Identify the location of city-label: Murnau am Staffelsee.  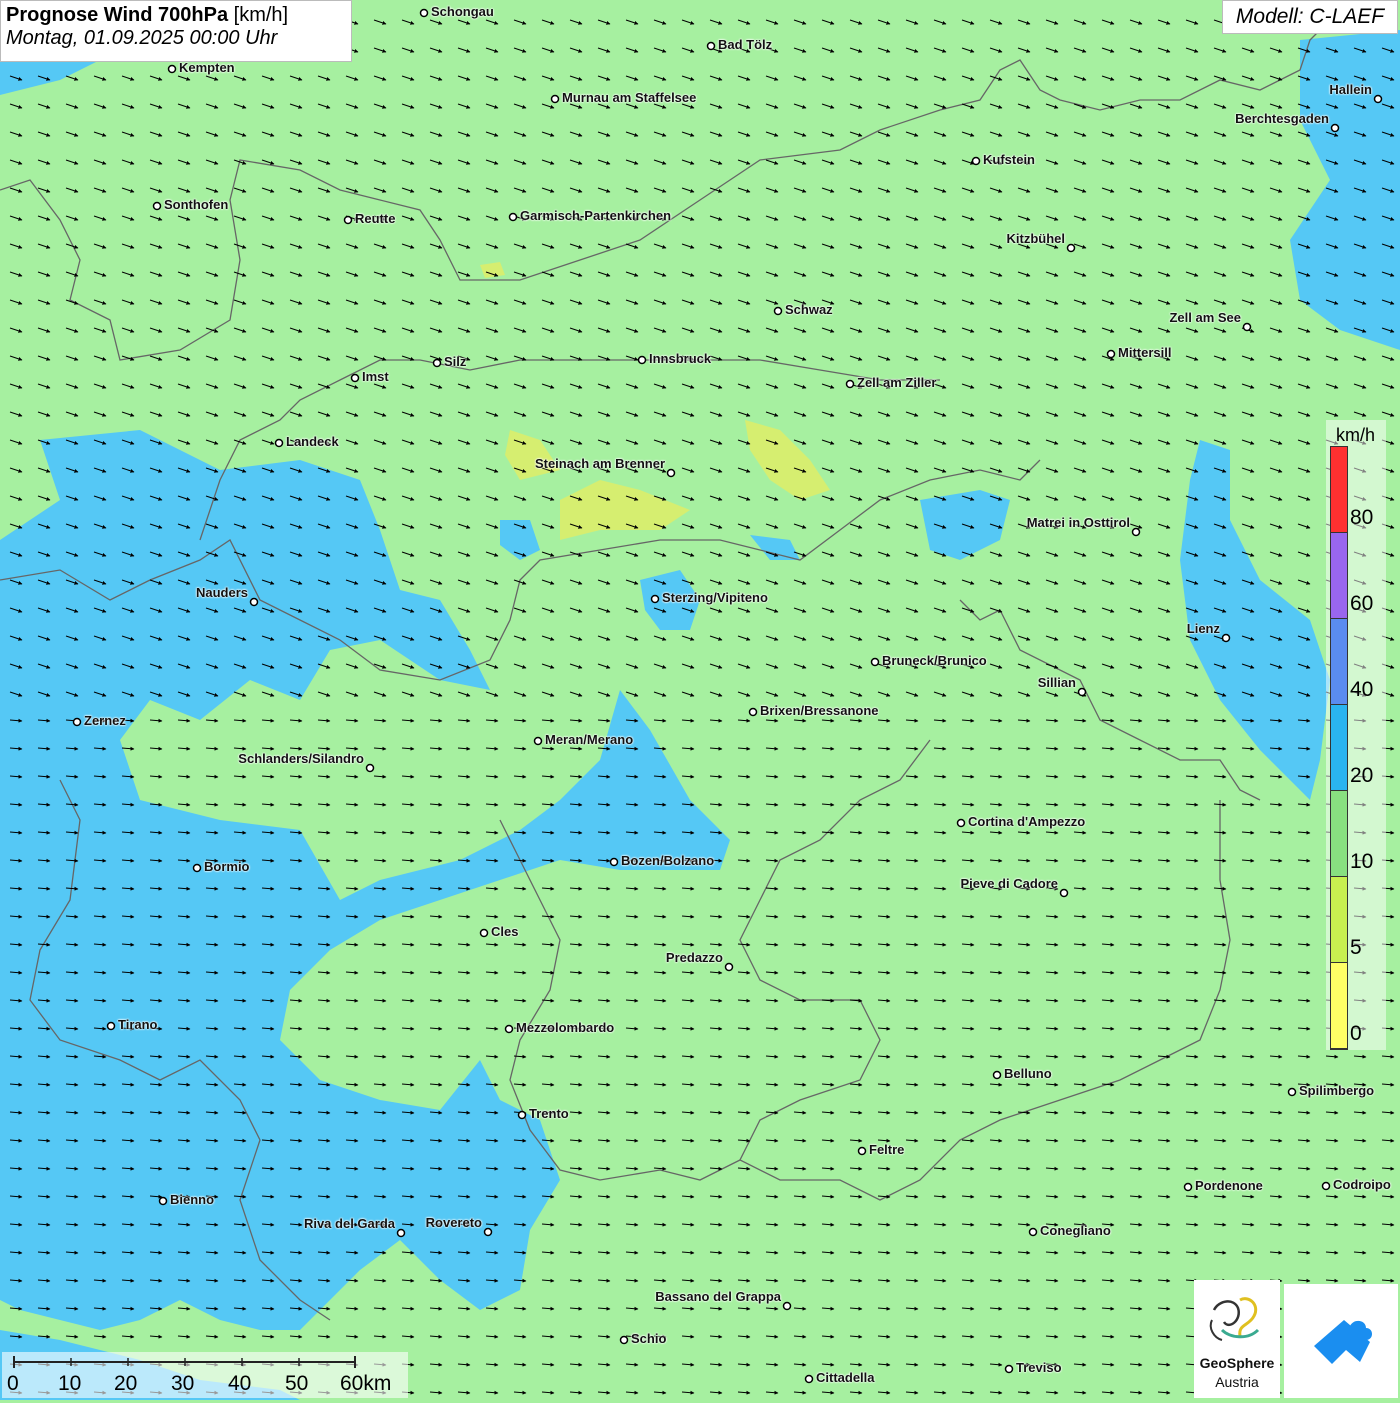
(629, 97).